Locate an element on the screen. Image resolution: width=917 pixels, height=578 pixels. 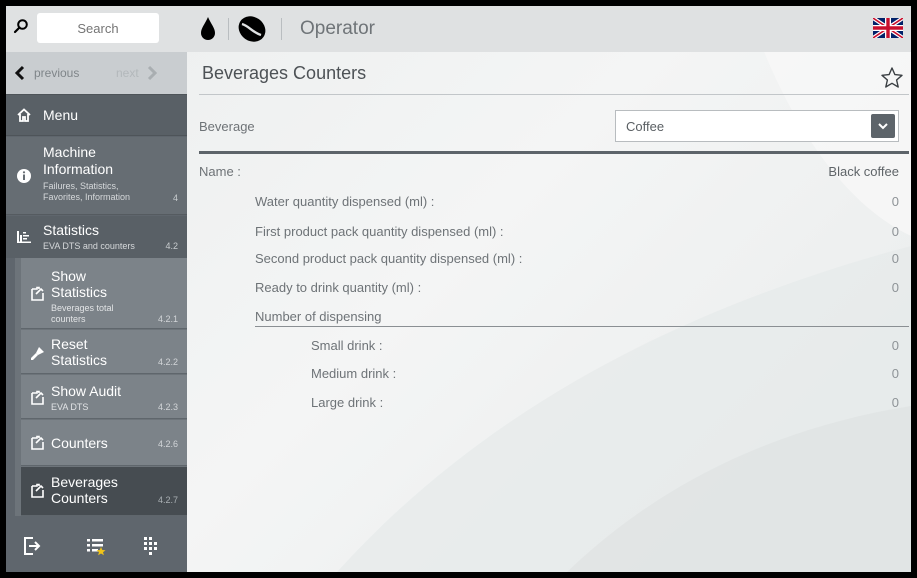
sub-item-number: 4.2.3 is located at coordinates (167, 407).